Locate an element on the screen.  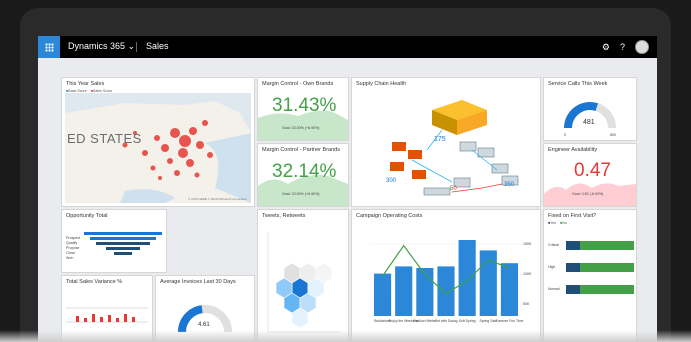
avatar is located at coordinates (642, 47).